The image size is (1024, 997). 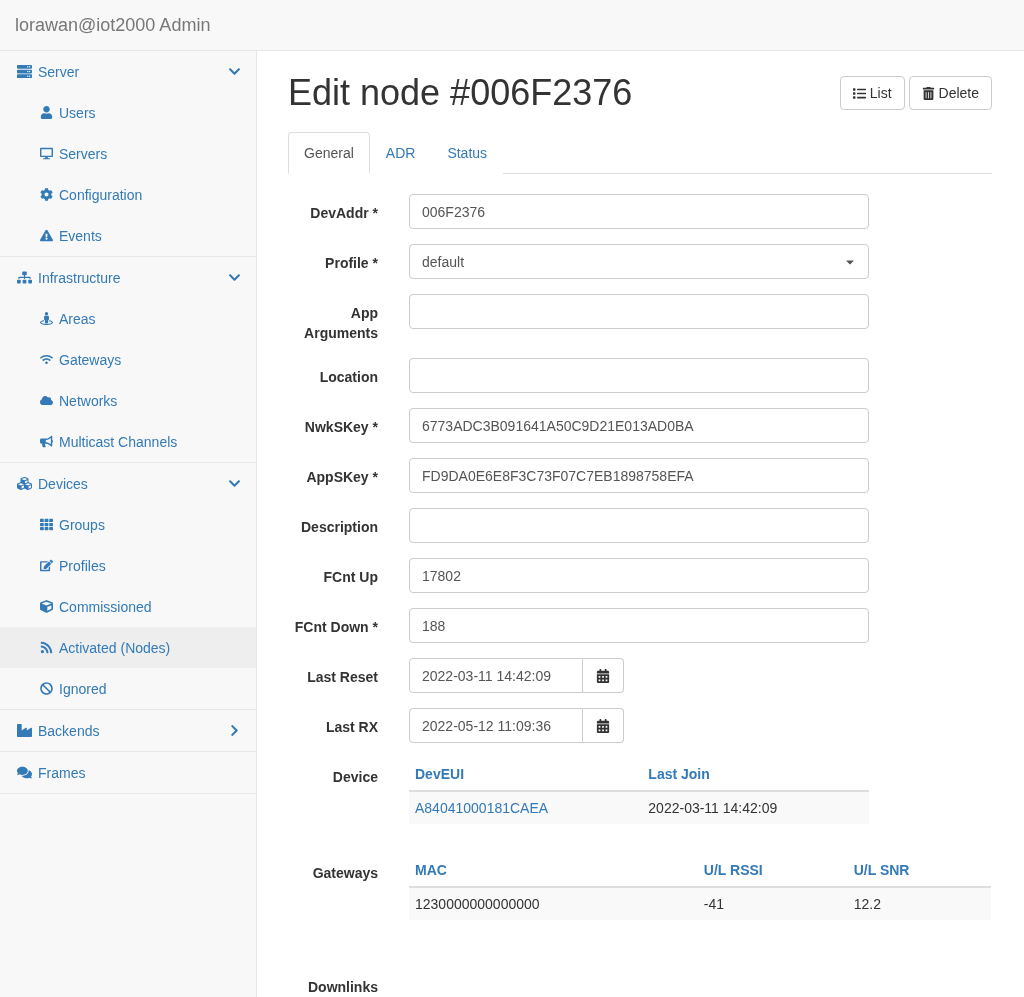 What do you see at coordinates (342, 678) in the screenshot?
I see `field-label: Last Reset` at bounding box center [342, 678].